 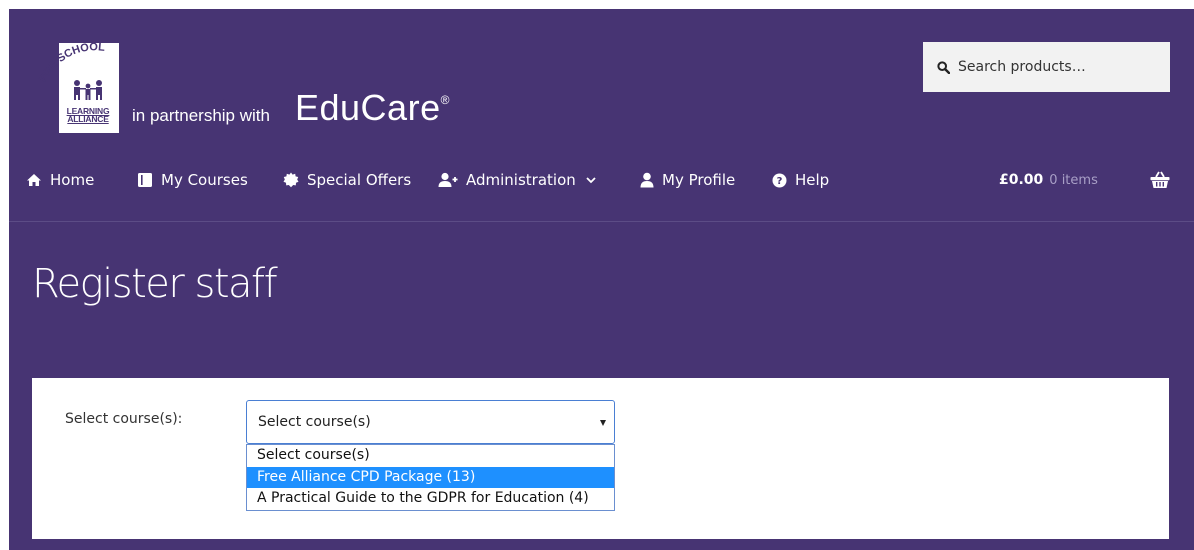 I want to click on logo-subtext: LEARNING ALLIANCE, so click(x=88, y=115).